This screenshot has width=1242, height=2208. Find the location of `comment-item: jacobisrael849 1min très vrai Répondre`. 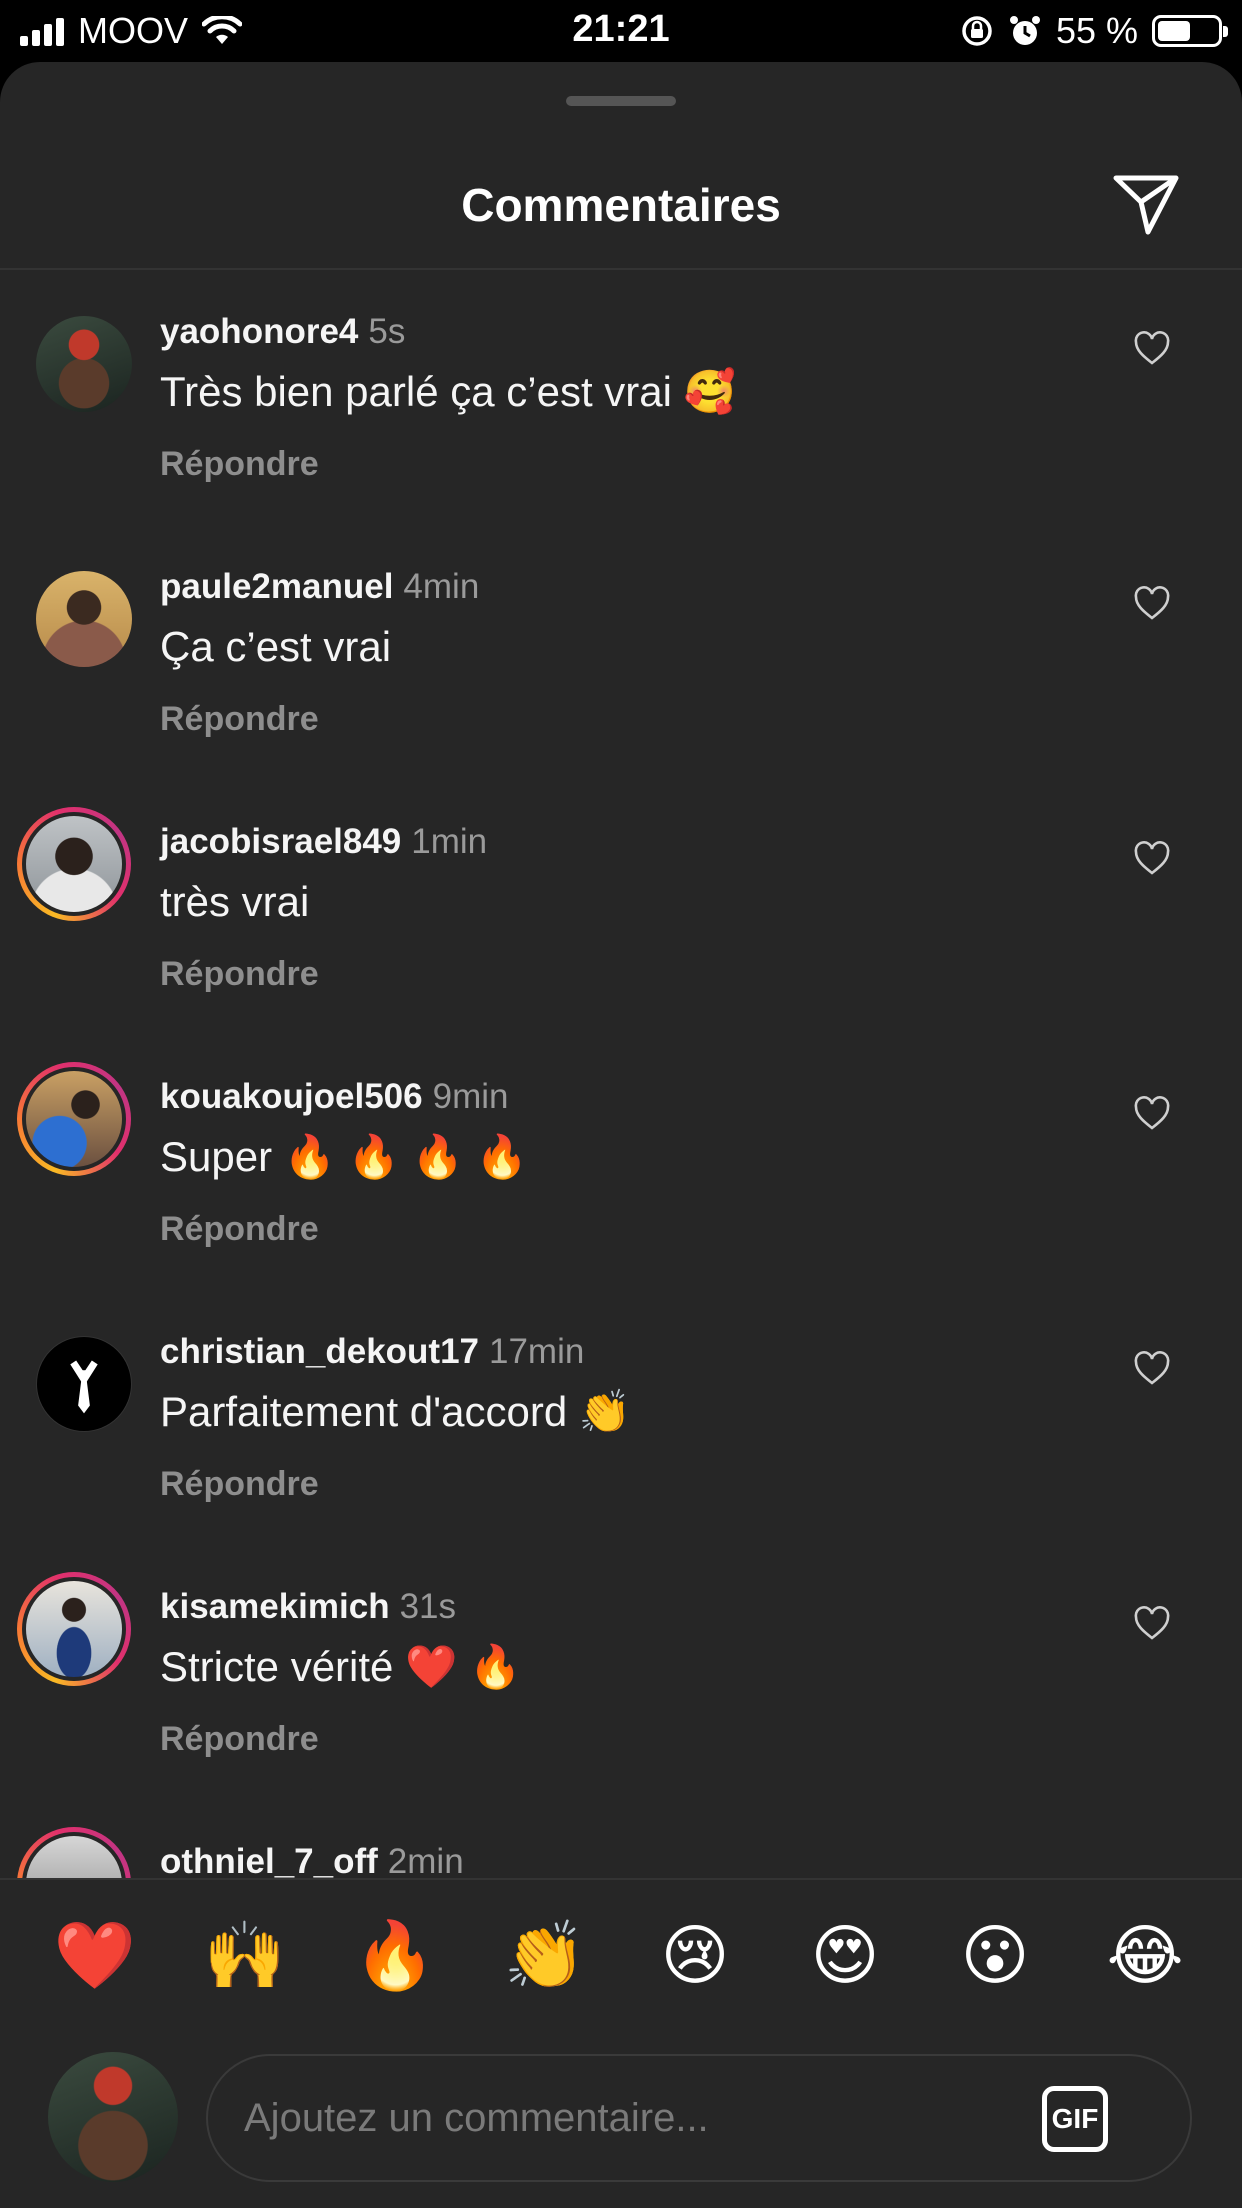

comment-item: jacobisrael849 1min très vrai Répondre is located at coordinates (621, 907).